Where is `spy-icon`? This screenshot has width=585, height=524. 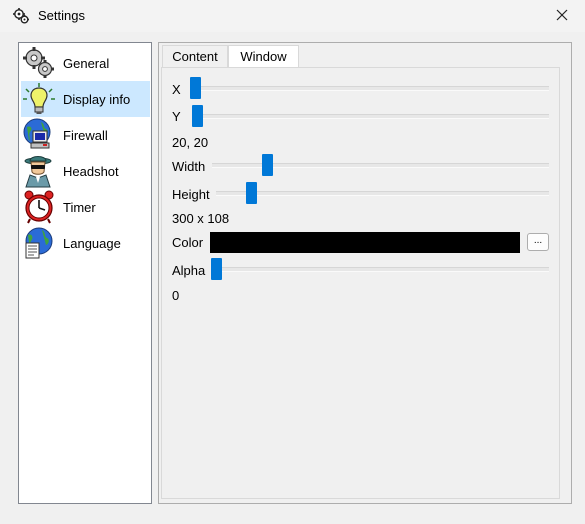 spy-icon is located at coordinates (39, 171).